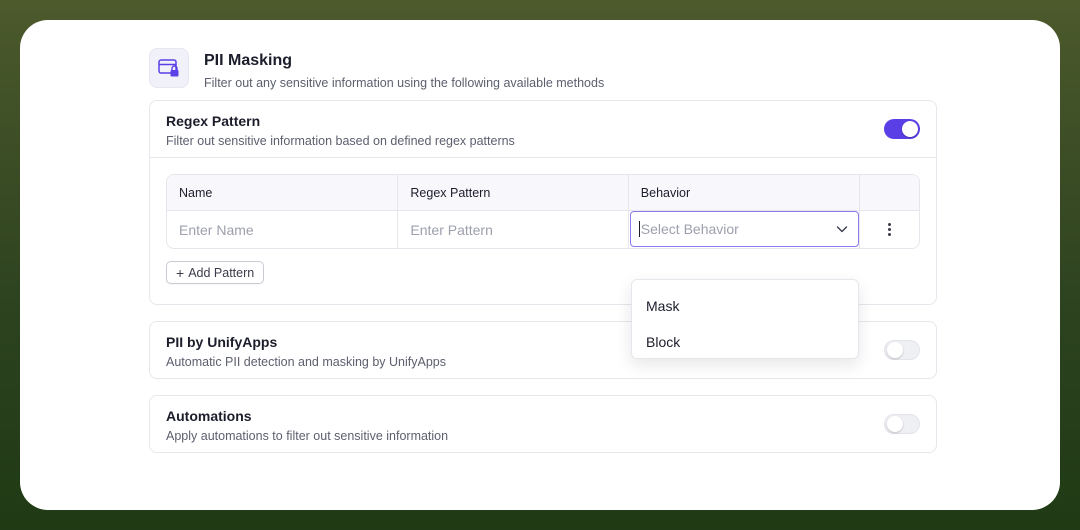  I want to click on automations-toggle, so click(902, 424).